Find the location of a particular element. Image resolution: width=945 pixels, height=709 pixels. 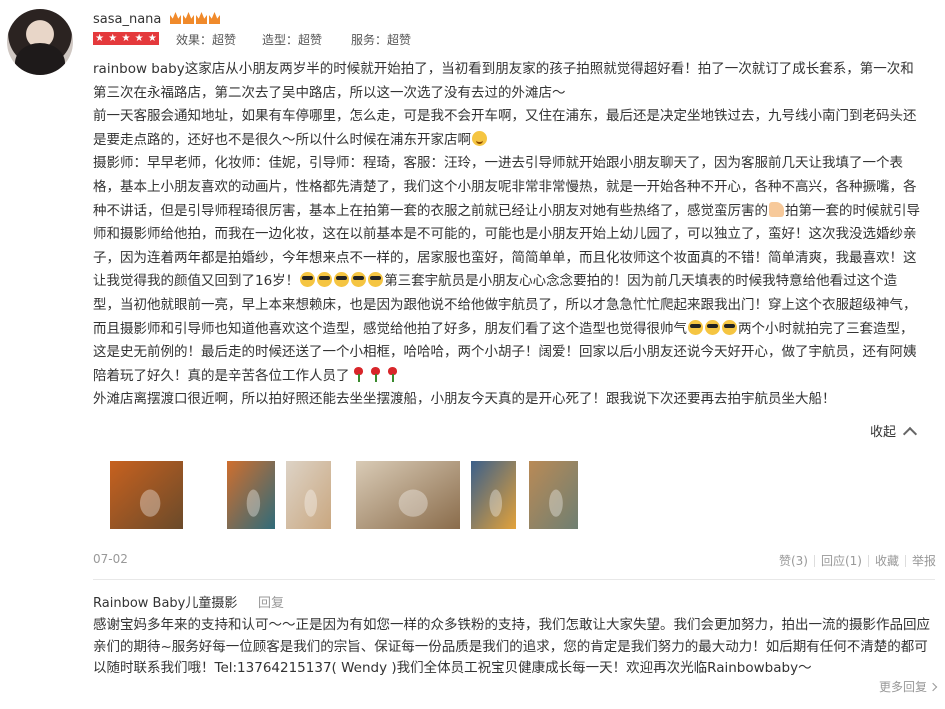

smile-emoji-icon is located at coordinates (479, 138).